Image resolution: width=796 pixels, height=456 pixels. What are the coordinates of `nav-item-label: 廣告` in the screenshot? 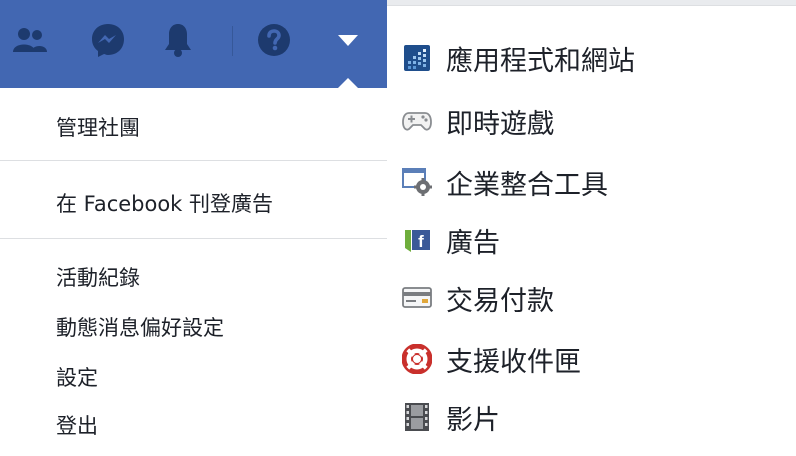 It's located at (473, 243).